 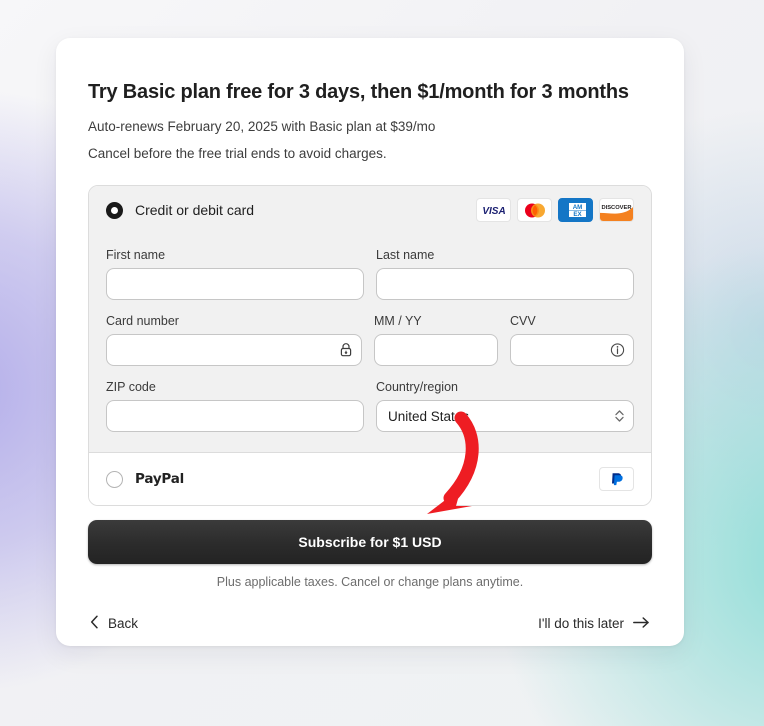 What do you see at coordinates (555, 210) in the screenshot?
I see `card-brand-logos: VISA AM EX DISCOVER` at bounding box center [555, 210].